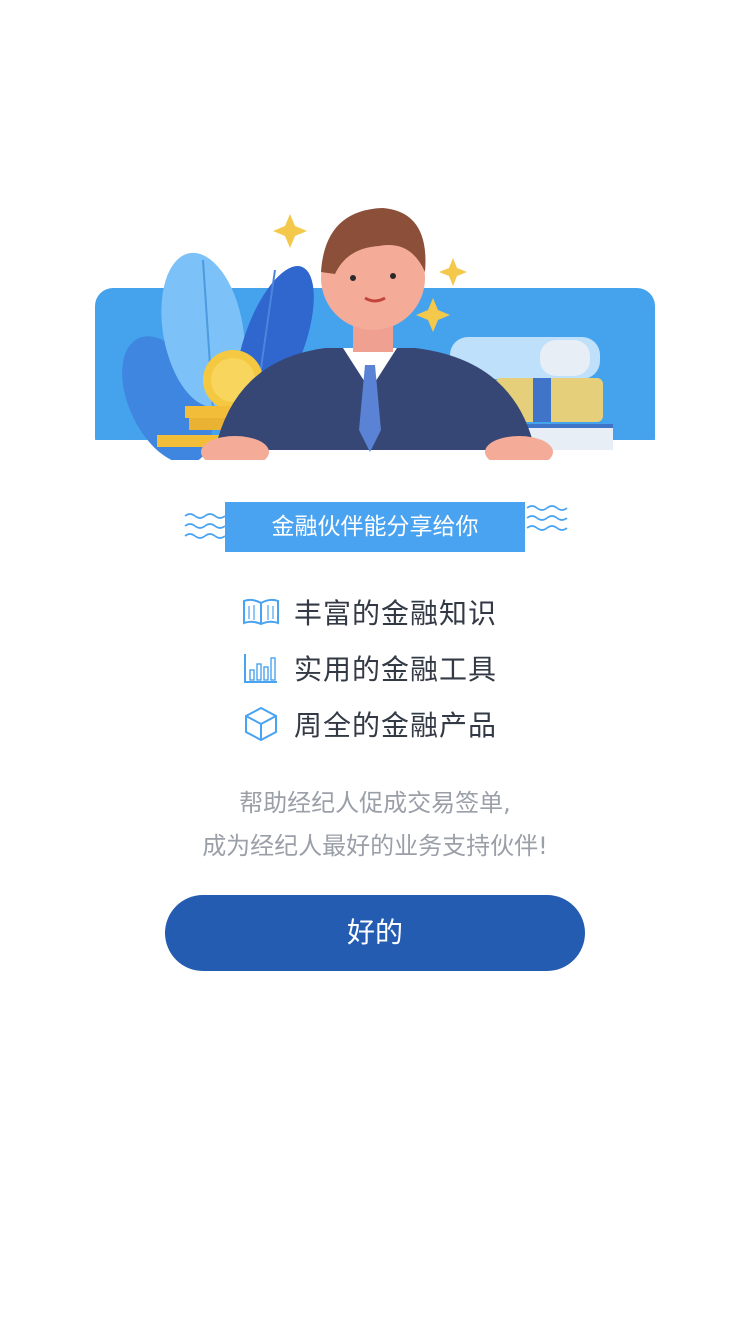 The image size is (750, 1334). What do you see at coordinates (375, 933) in the screenshot?
I see `ok-button: 好的` at bounding box center [375, 933].